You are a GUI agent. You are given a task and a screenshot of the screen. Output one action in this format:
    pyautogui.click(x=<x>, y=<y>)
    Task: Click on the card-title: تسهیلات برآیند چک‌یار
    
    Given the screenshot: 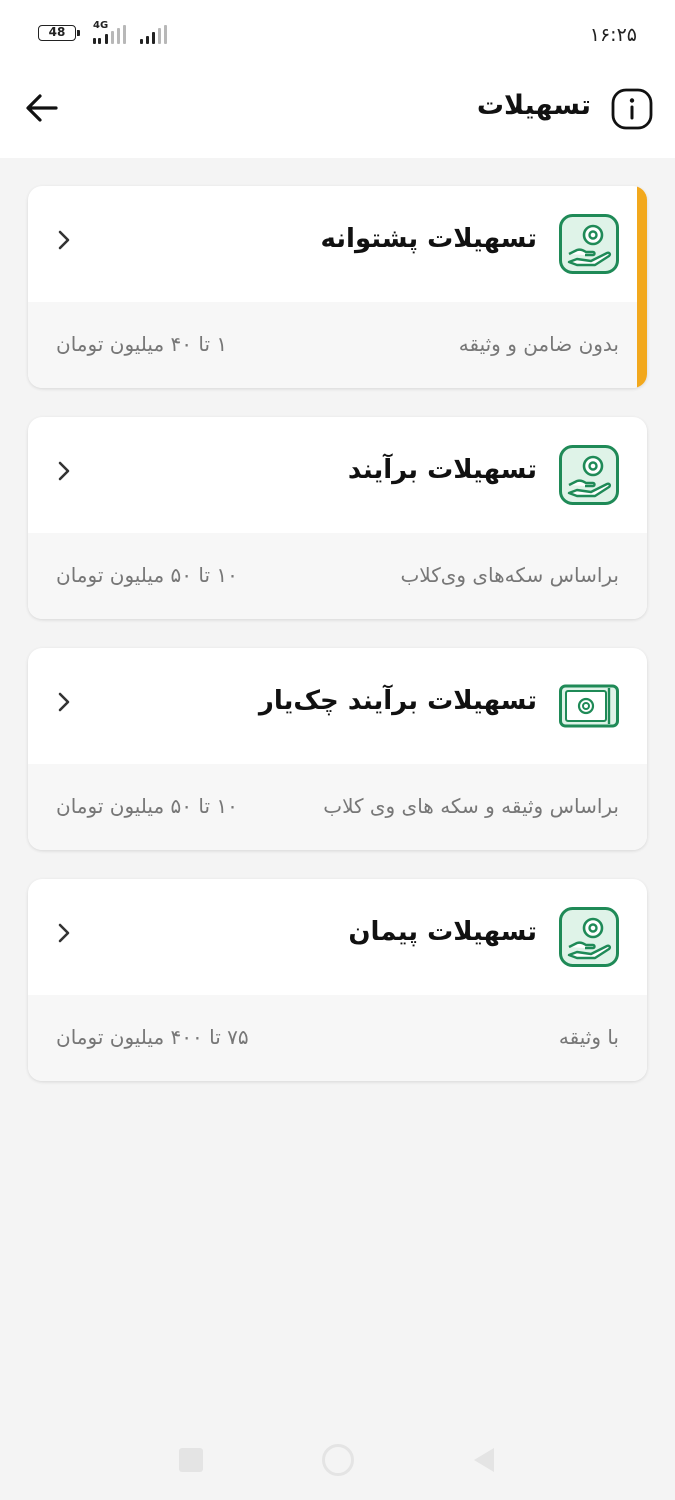 What is the action you would take?
    pyautogui.click(x=397, y=701)
    